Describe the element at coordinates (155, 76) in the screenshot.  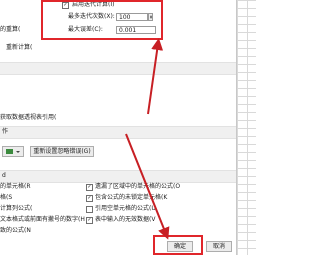
I see `arrow-up-to-iteration` at that location.